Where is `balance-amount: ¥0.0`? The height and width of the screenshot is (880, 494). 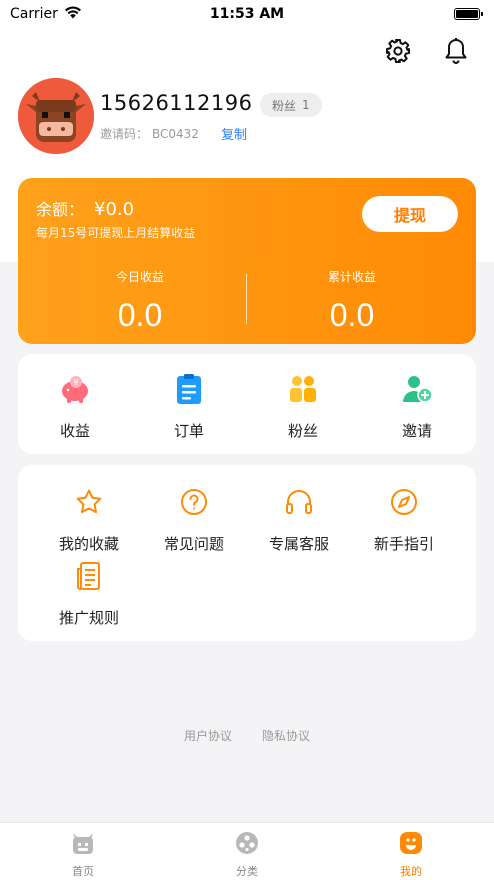
balance-amount: ¥0.0 is located at coordinates (114, 209).